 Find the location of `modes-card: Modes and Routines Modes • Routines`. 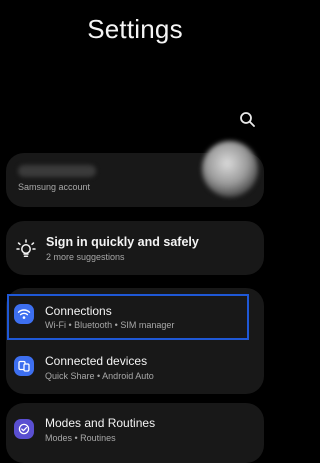

modes-card: Modes and Routines Modes • Routines is located at coordinates (135, 433).